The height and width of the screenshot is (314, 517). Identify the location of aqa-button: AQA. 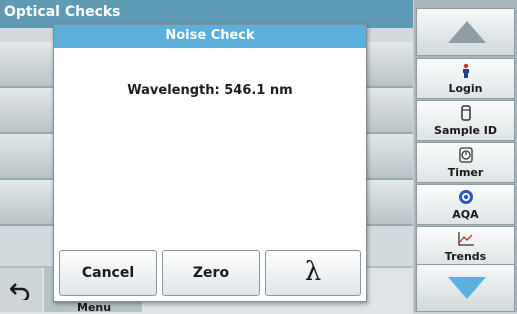
(465, 204).